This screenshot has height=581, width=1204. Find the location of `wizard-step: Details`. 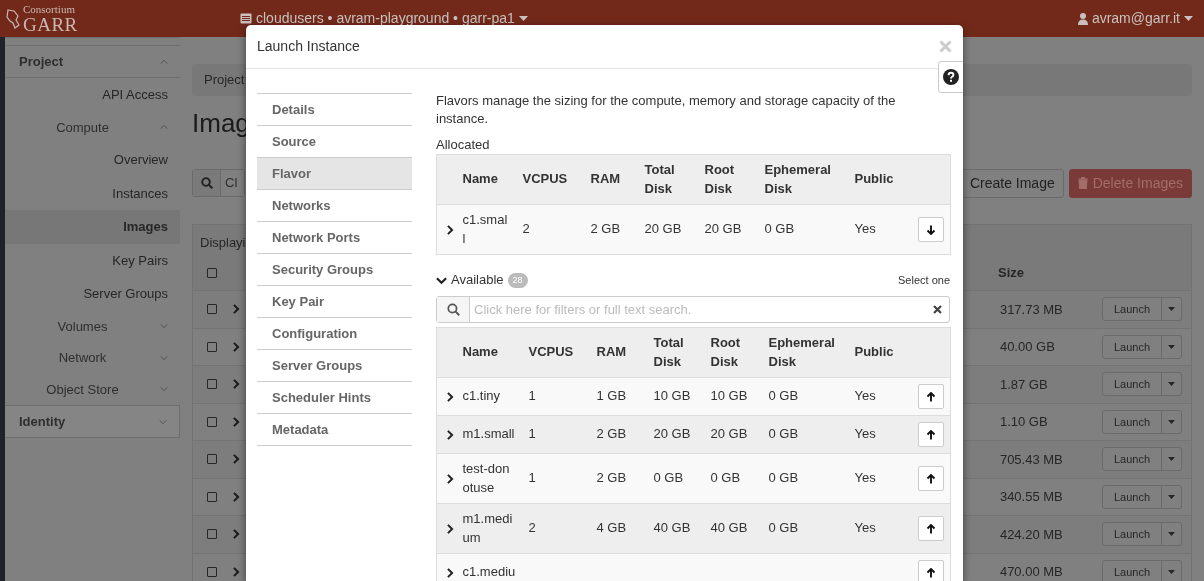

wizard-step: Details is located at coordinates (334, 109).